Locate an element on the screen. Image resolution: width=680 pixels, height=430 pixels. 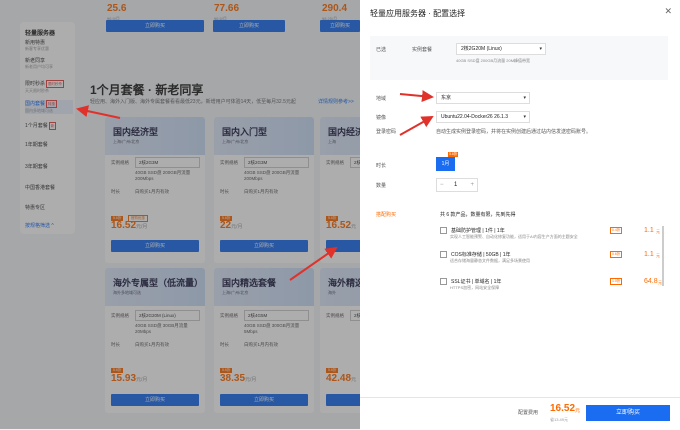
duration-option: 1月 is located at coordinates (445, 164).